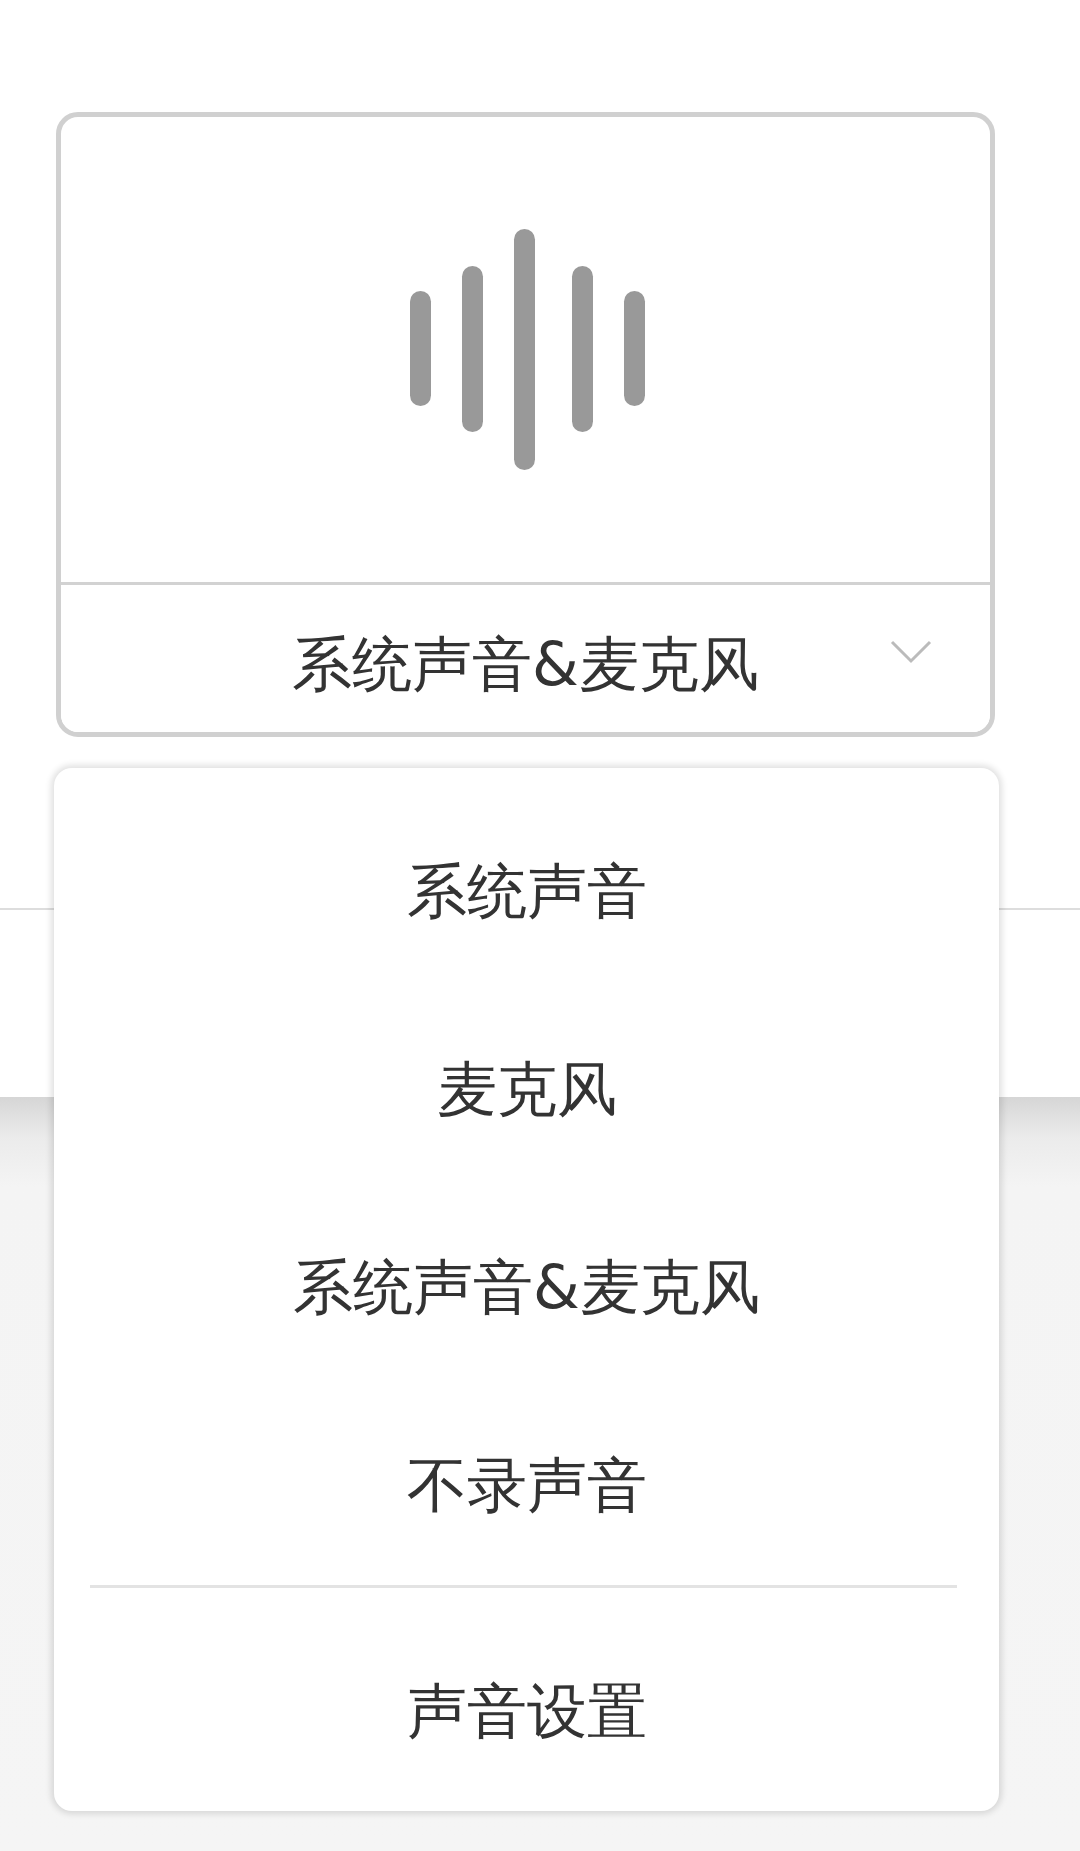  What do you see at coordinates (527, 349) in the screenshot?
I see `waveform-icon` at bounding box center [527, 349].